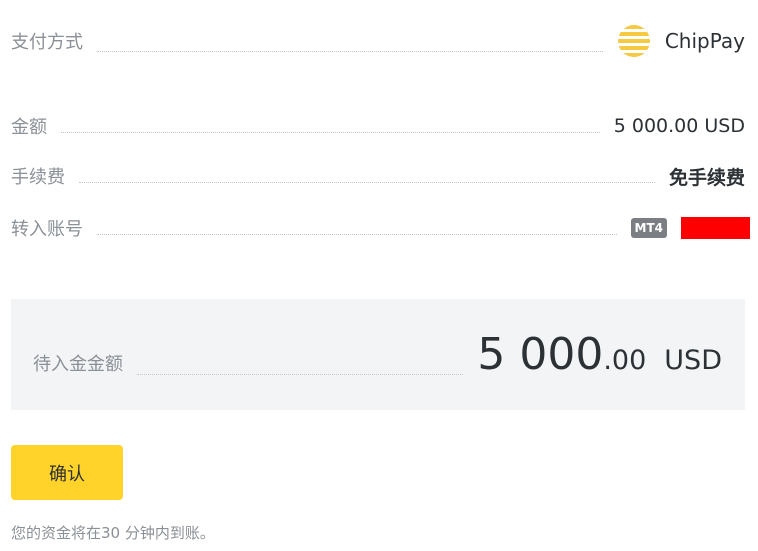  Describe the element at coordinates (378, 126) in the screenshot. I see `amount-row: 金额 5 000.00 USD` at that location.